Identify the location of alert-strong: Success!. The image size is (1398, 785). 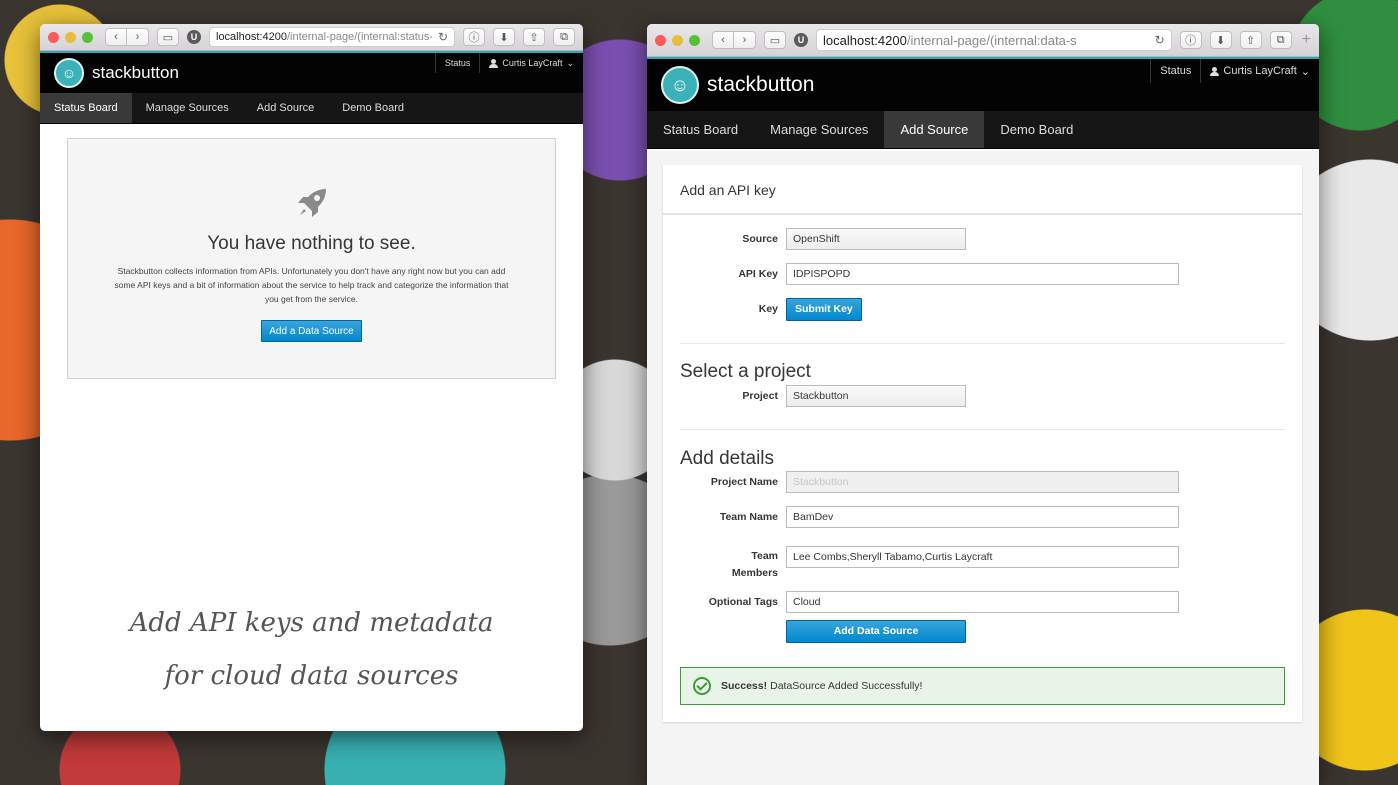
(744, 686).